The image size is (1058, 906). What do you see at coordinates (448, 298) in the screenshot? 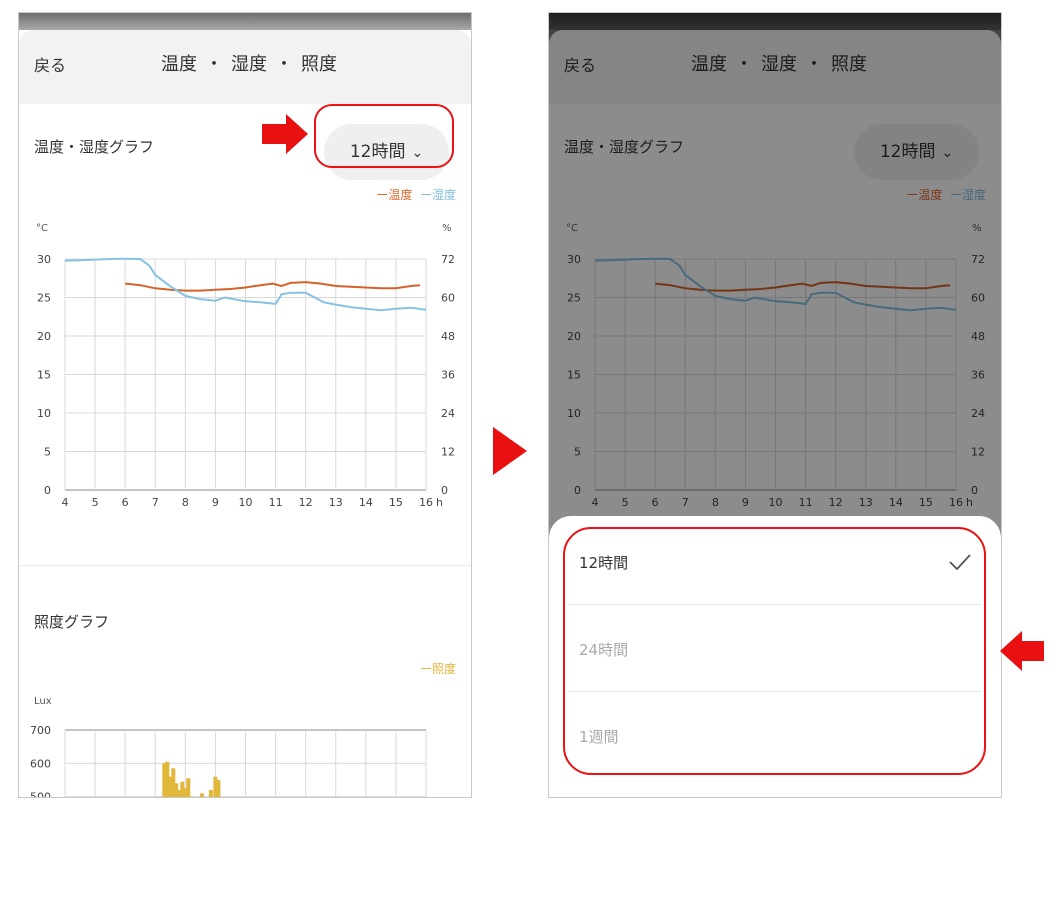
I see `y-right-tick-label: 60` at bounding box center [448, 298].